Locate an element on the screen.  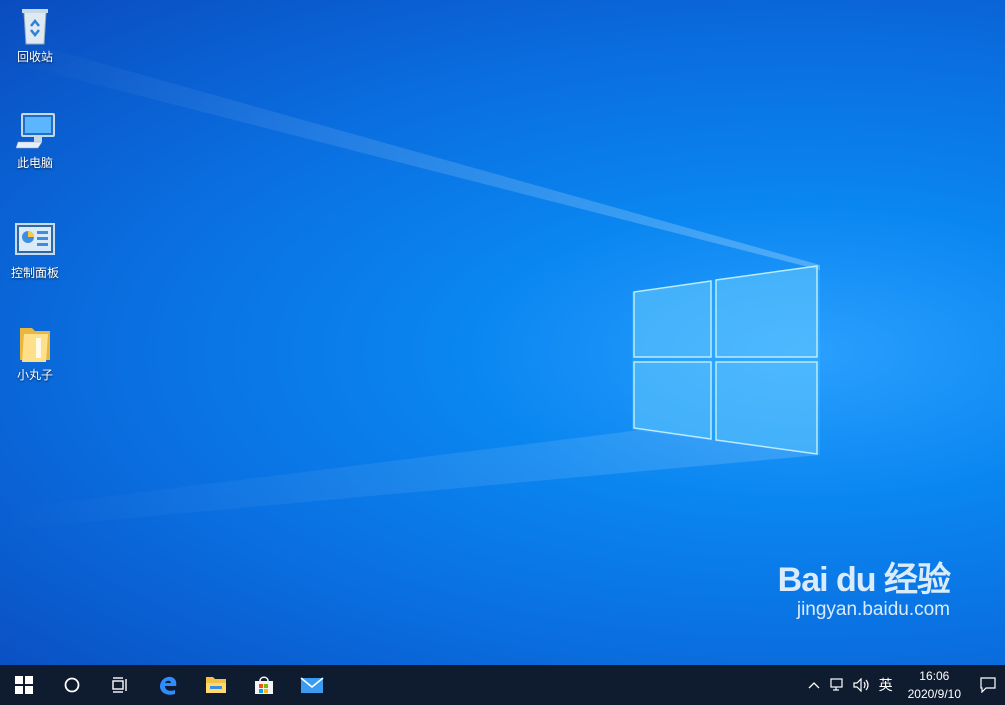
desktop-icon-folder: 小丸子 is located at coordinates (35, 352).